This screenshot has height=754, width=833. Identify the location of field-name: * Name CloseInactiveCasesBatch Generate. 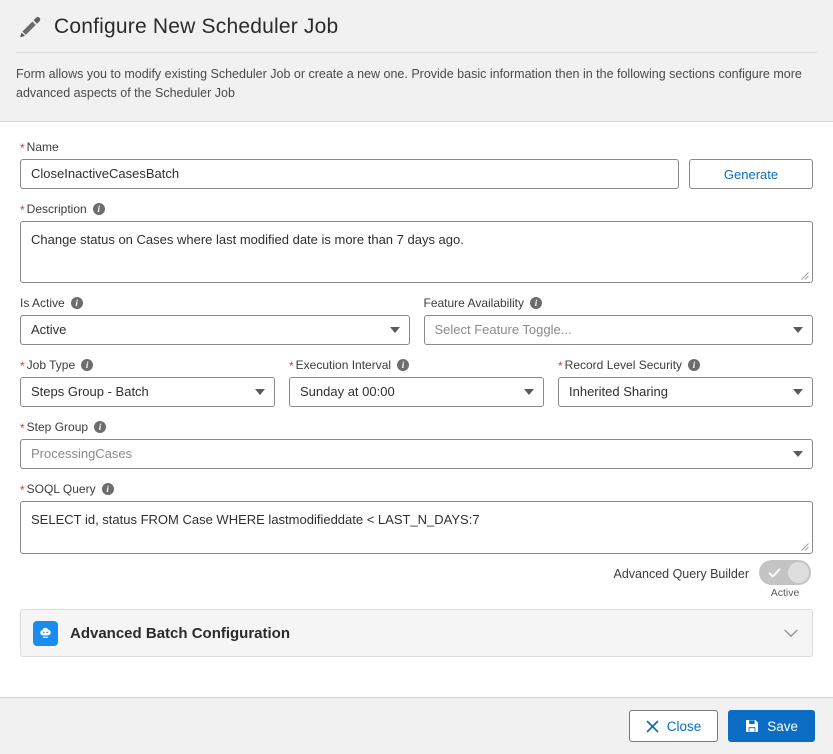
(416, 164).